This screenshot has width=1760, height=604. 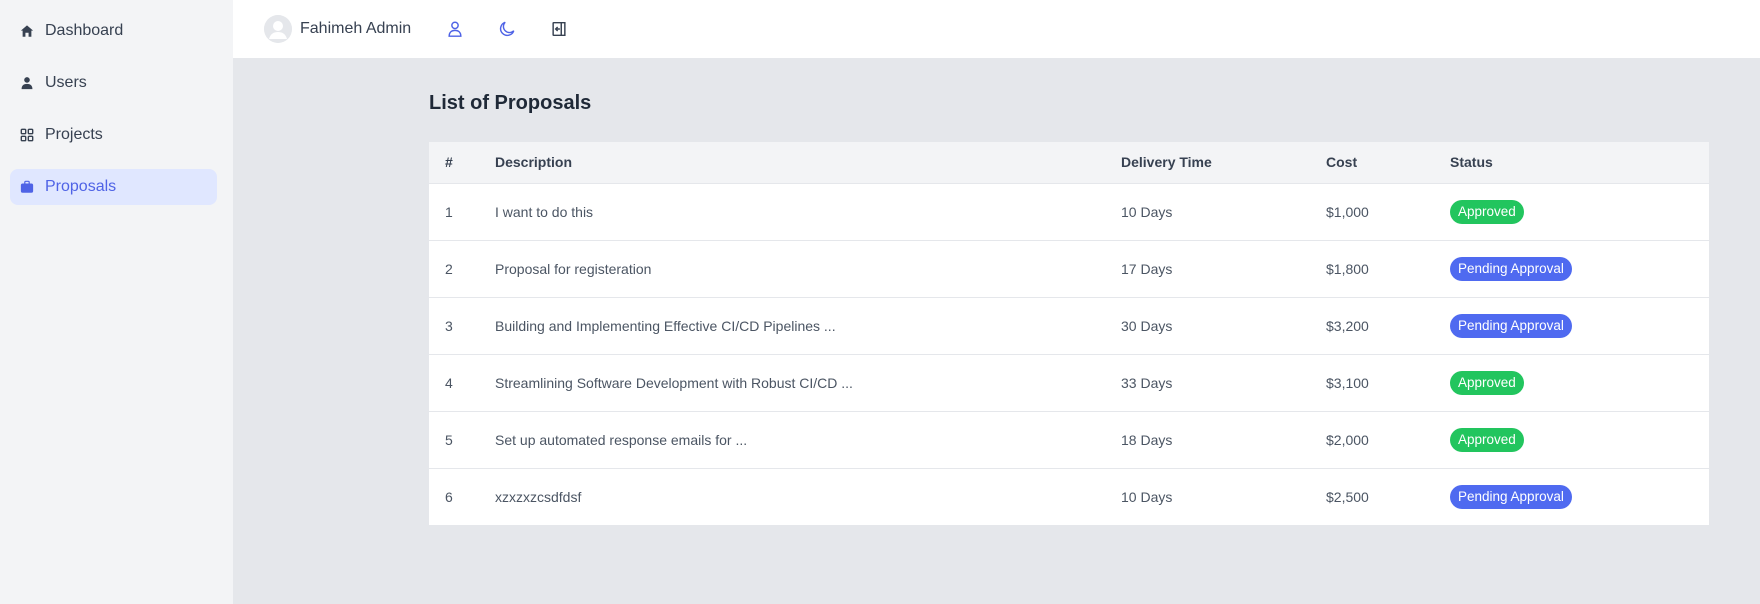 What do you see at coordinates (449, 496) in the screenshot?
I see `row-number: 6` at bounding box center [449, 496].